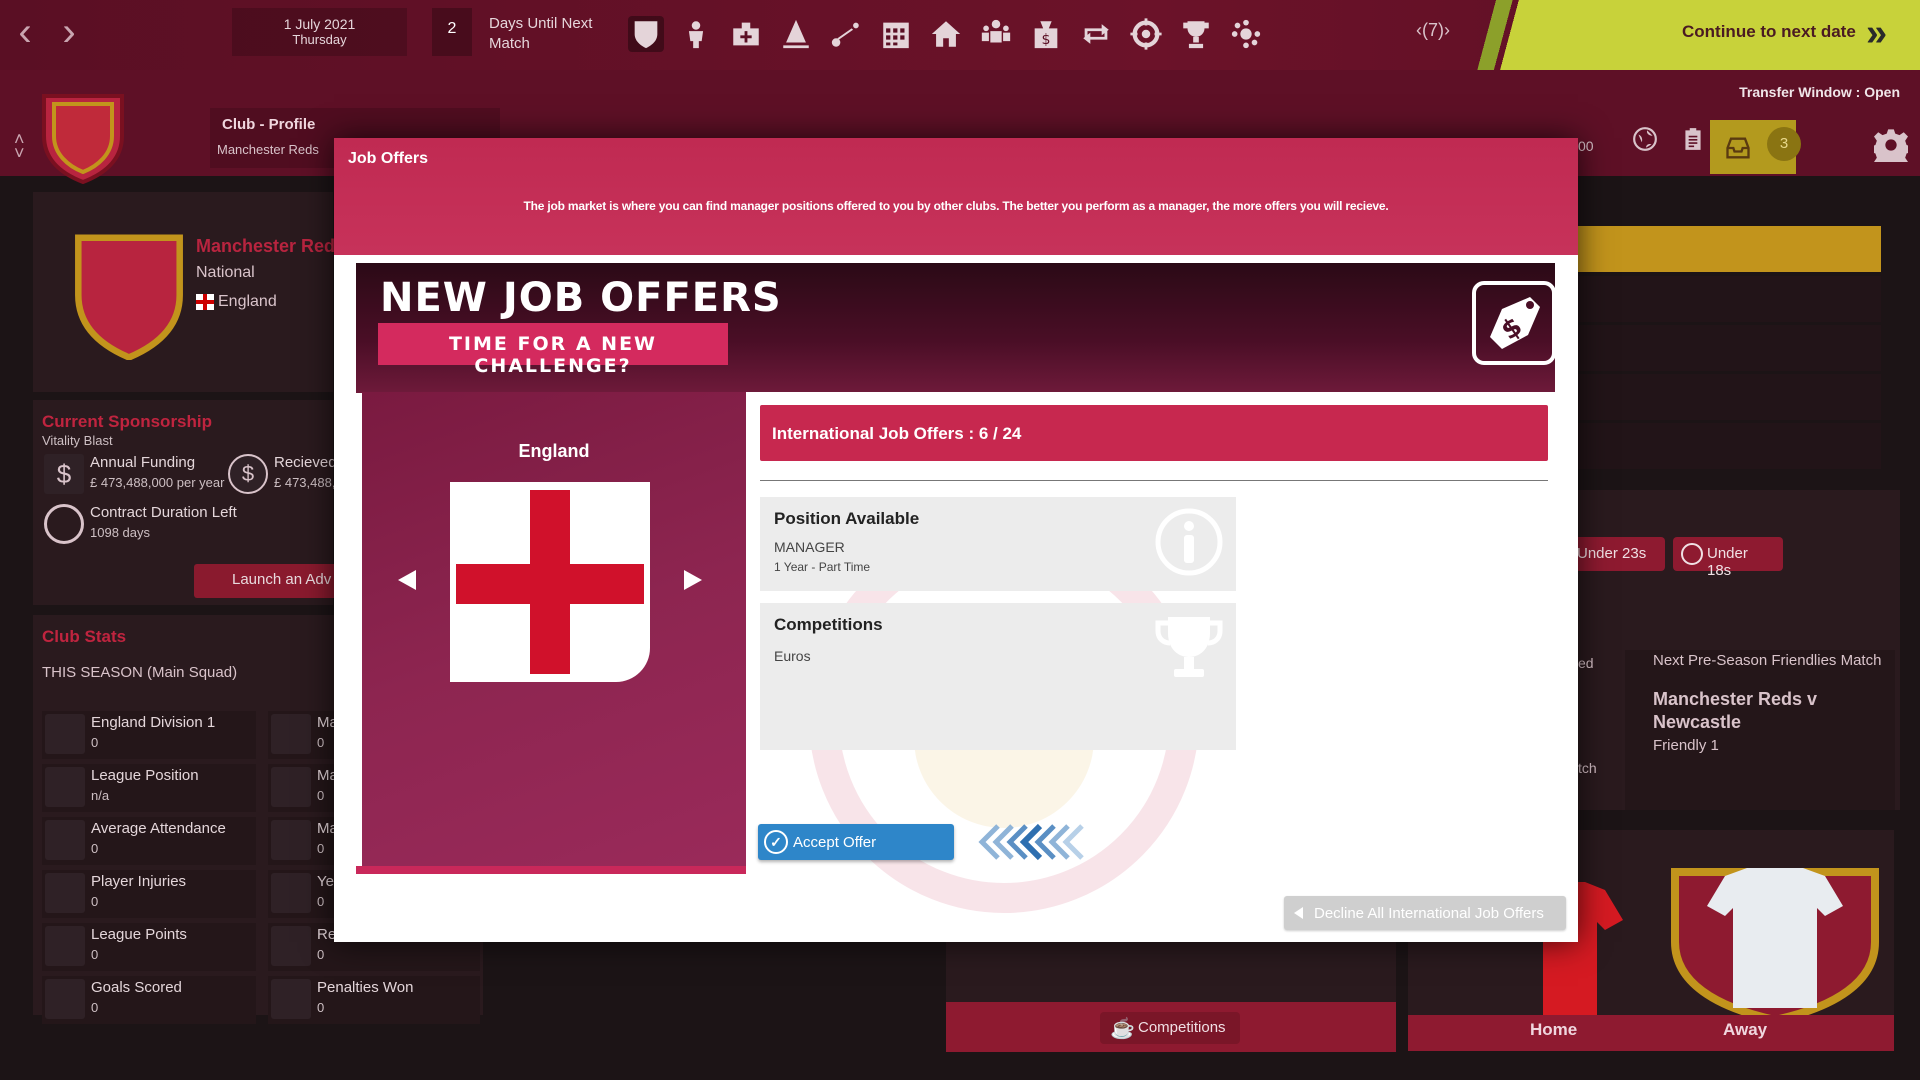 The image size is (1920, 1080). What do you see at coordinates (319, 39) in the screenshot?
I see `current-weekday: Thursday` at bounding box center [319, 39].